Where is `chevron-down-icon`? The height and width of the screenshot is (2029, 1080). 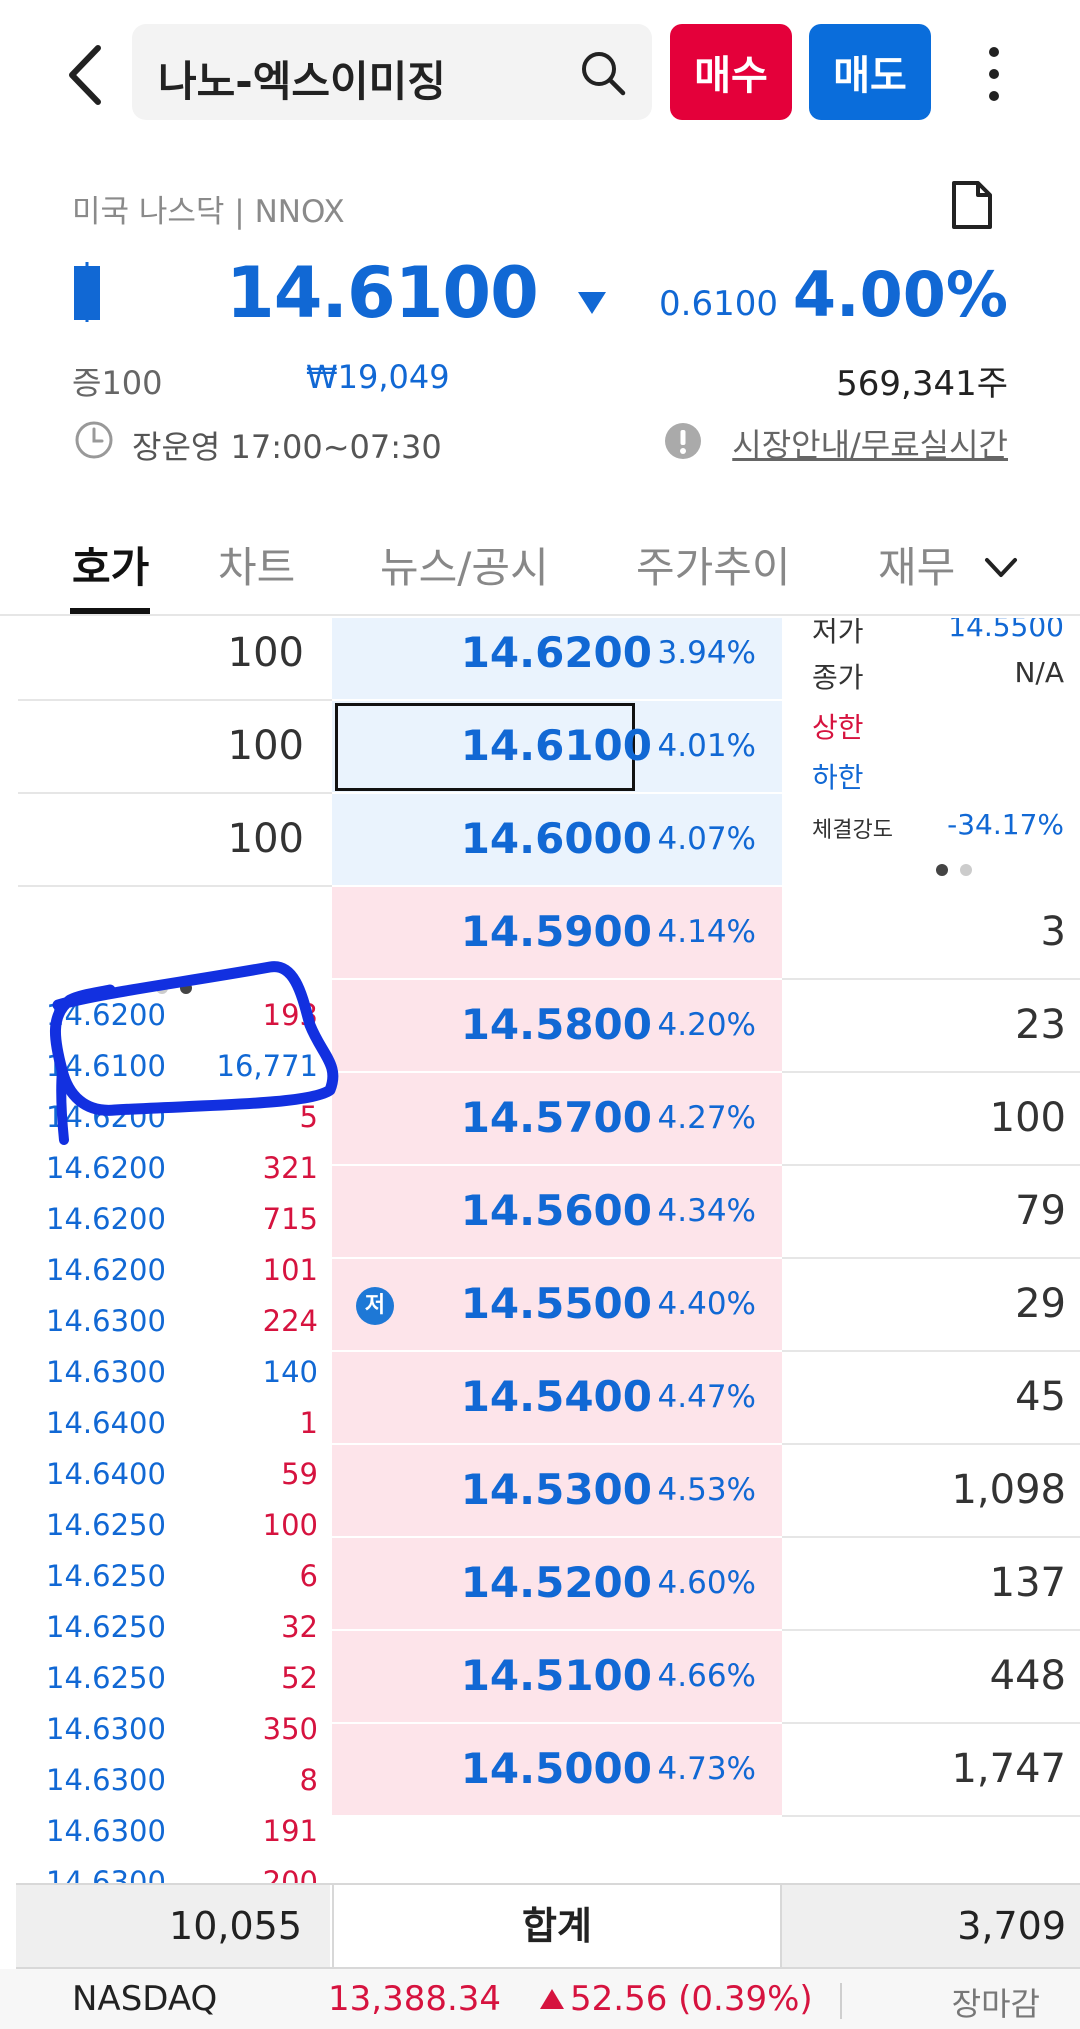
chevron-down-icon is located at coordinates (1001, 568).